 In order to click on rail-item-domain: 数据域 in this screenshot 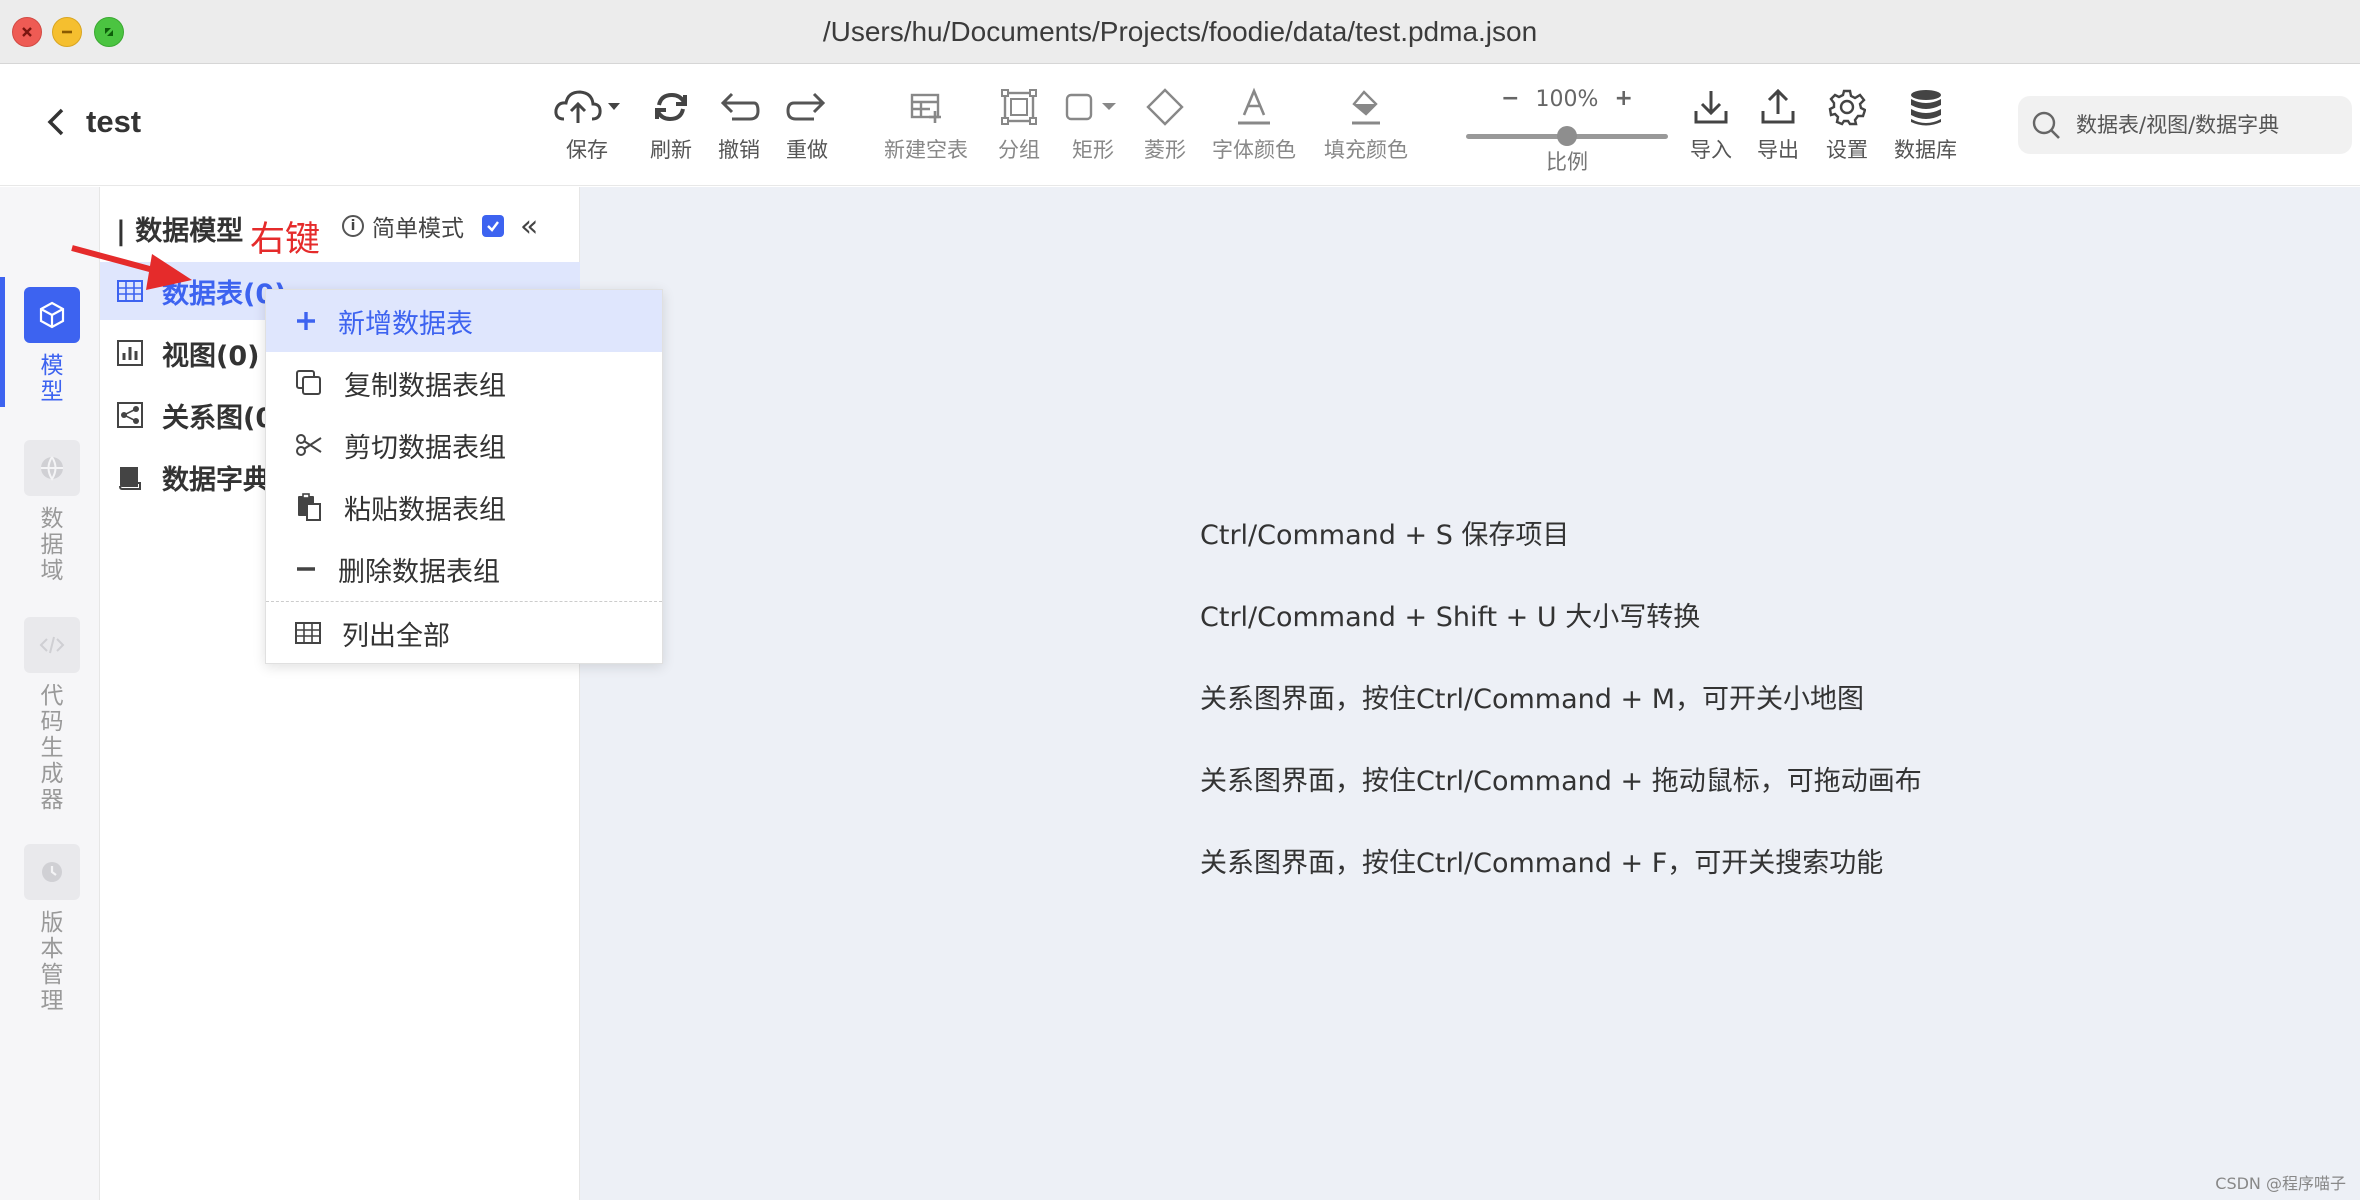, I will do `click(52, 512)`.